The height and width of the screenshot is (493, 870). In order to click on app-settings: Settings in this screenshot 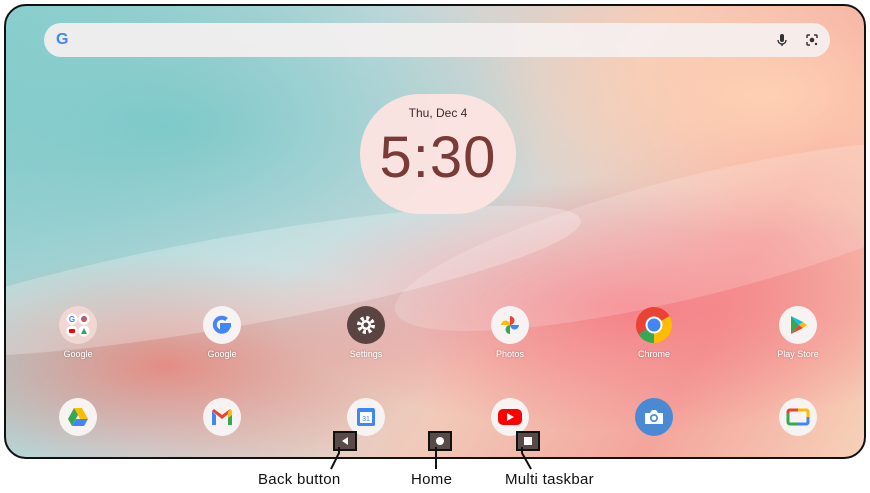, I will do `click(366, 332)`.